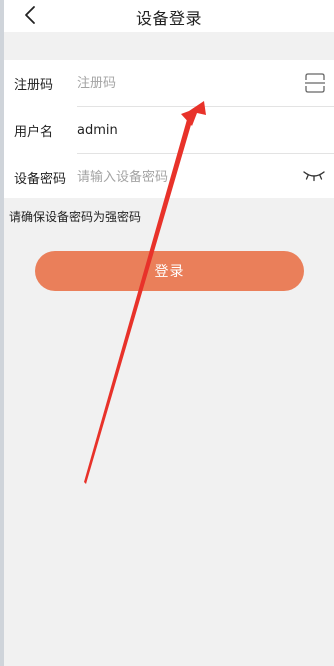 This screenshot has height=666, width=334. What do you see at coordinates (182, 83) in the screenshot?
I see `registration-code-input` at bounding box center [182, 83].